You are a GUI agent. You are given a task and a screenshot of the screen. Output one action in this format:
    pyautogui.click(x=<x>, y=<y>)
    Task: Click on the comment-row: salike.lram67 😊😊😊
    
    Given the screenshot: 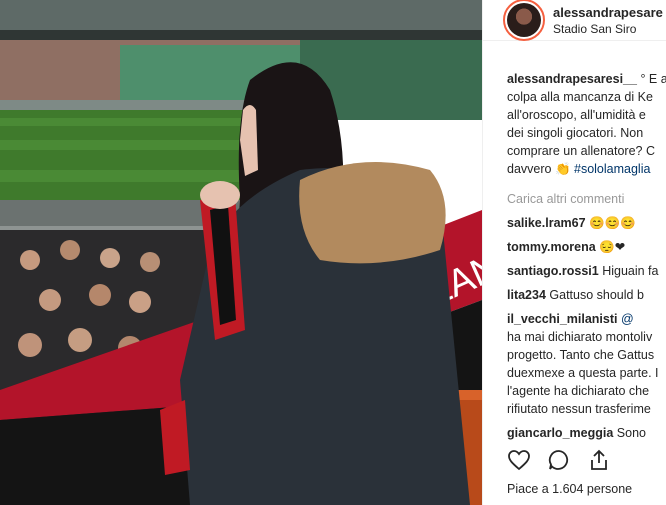 What is the action you would take?
    pyautogui.click(x=586, y=223)
    